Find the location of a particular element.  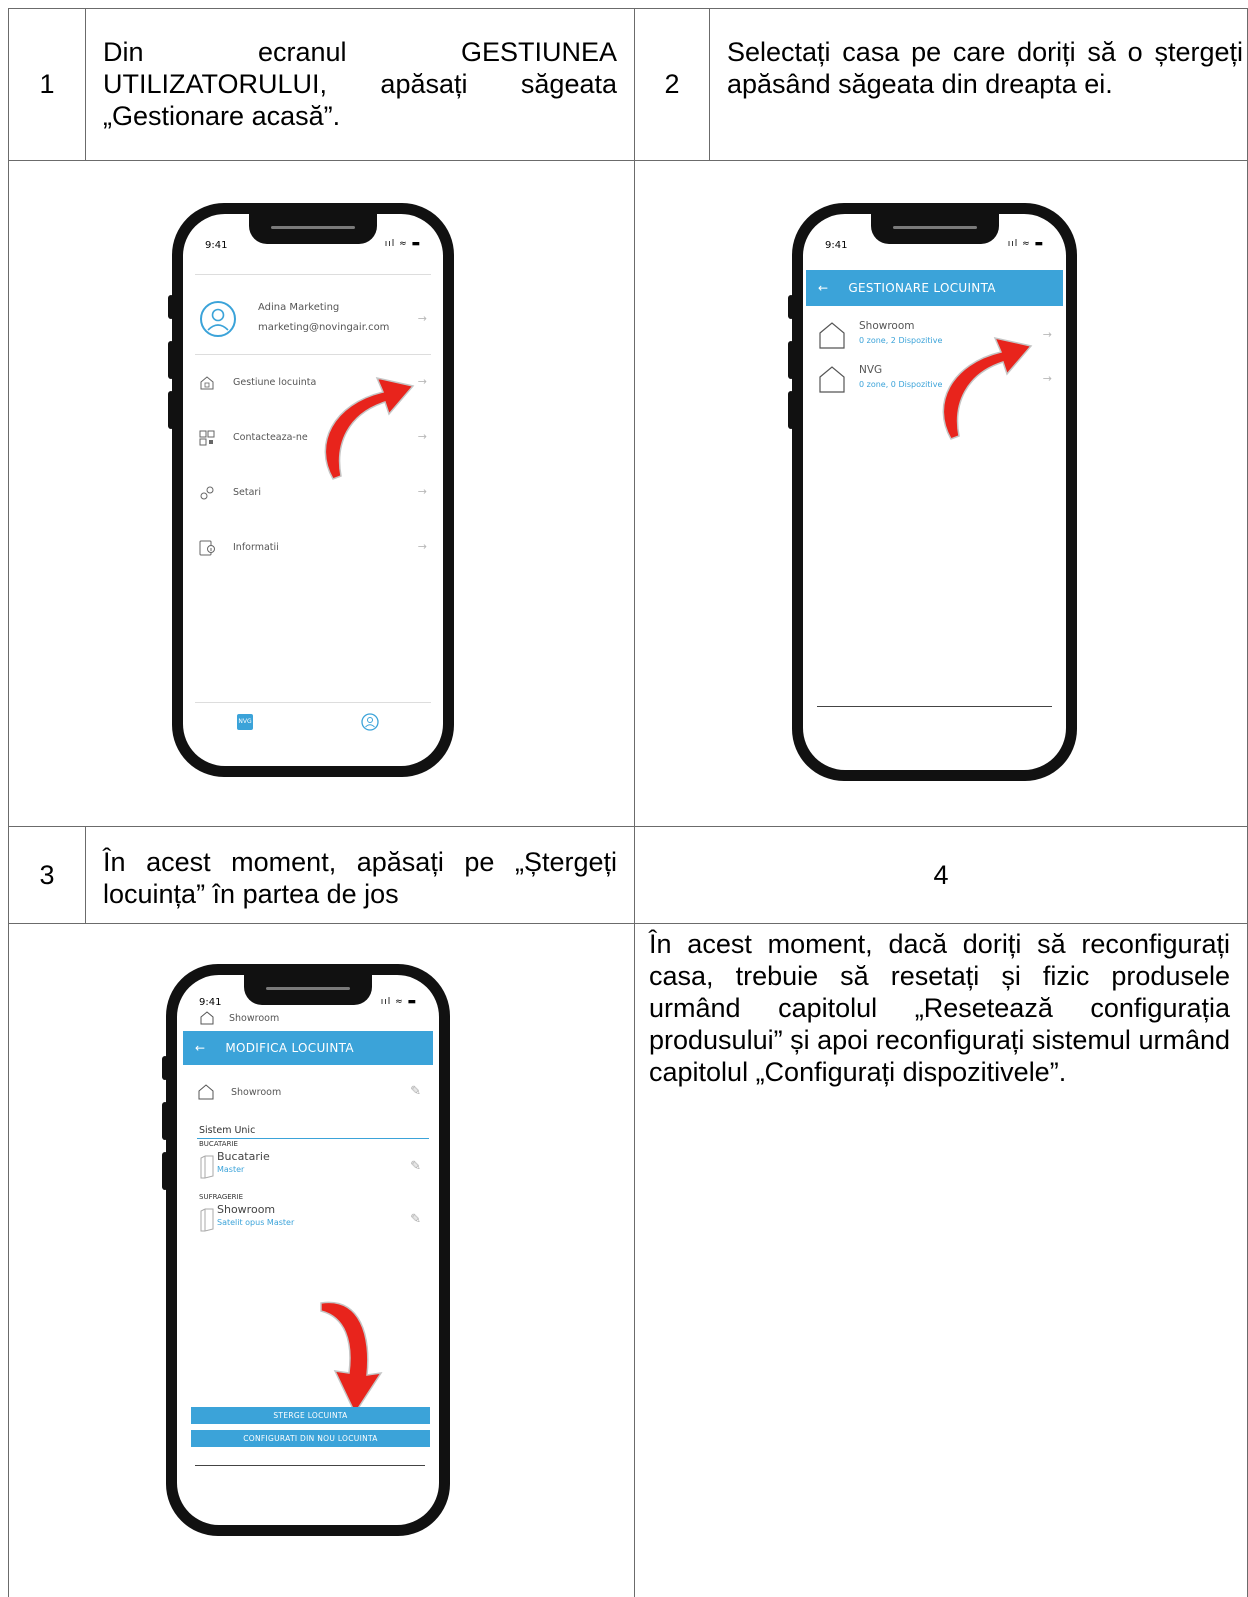

room-label: BUCATARIE is located at coordinates (218, 1144).